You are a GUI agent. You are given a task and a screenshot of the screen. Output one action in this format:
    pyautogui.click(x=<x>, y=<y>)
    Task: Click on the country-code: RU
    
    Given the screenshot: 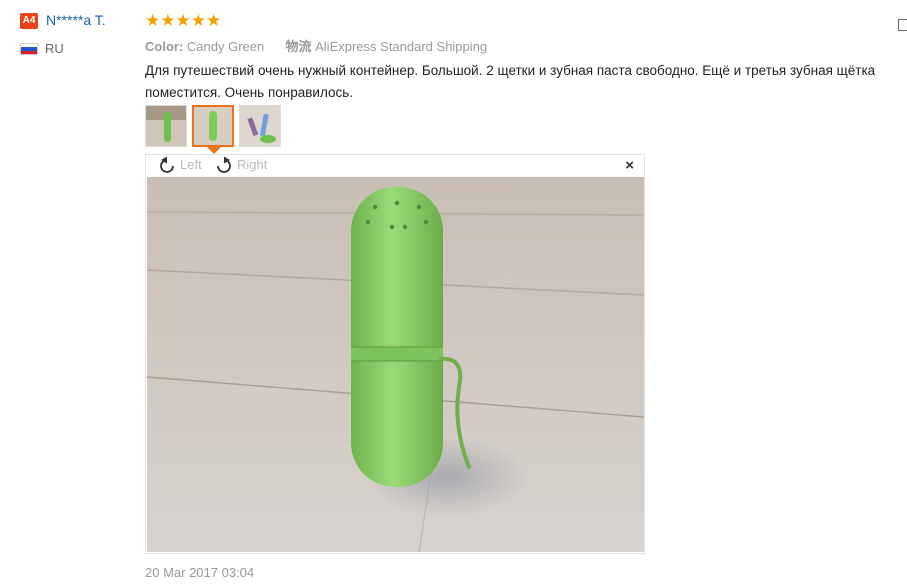 What is the action you would take?
    pyautogui.click(x=54, y=48)
    